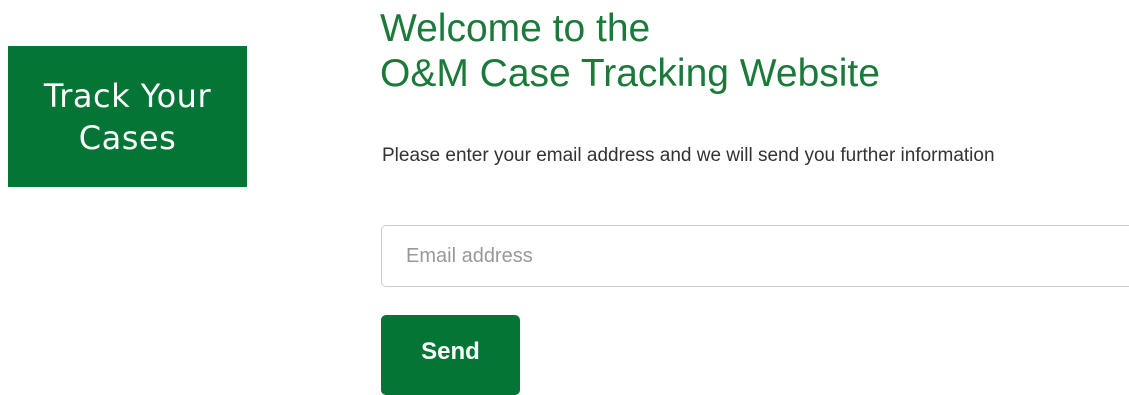 This screenshot has height=395, width=1129. Describe the element at coordinates (127, 95) in the screenshot. I see `badge-line-1: Track Your` at that location.